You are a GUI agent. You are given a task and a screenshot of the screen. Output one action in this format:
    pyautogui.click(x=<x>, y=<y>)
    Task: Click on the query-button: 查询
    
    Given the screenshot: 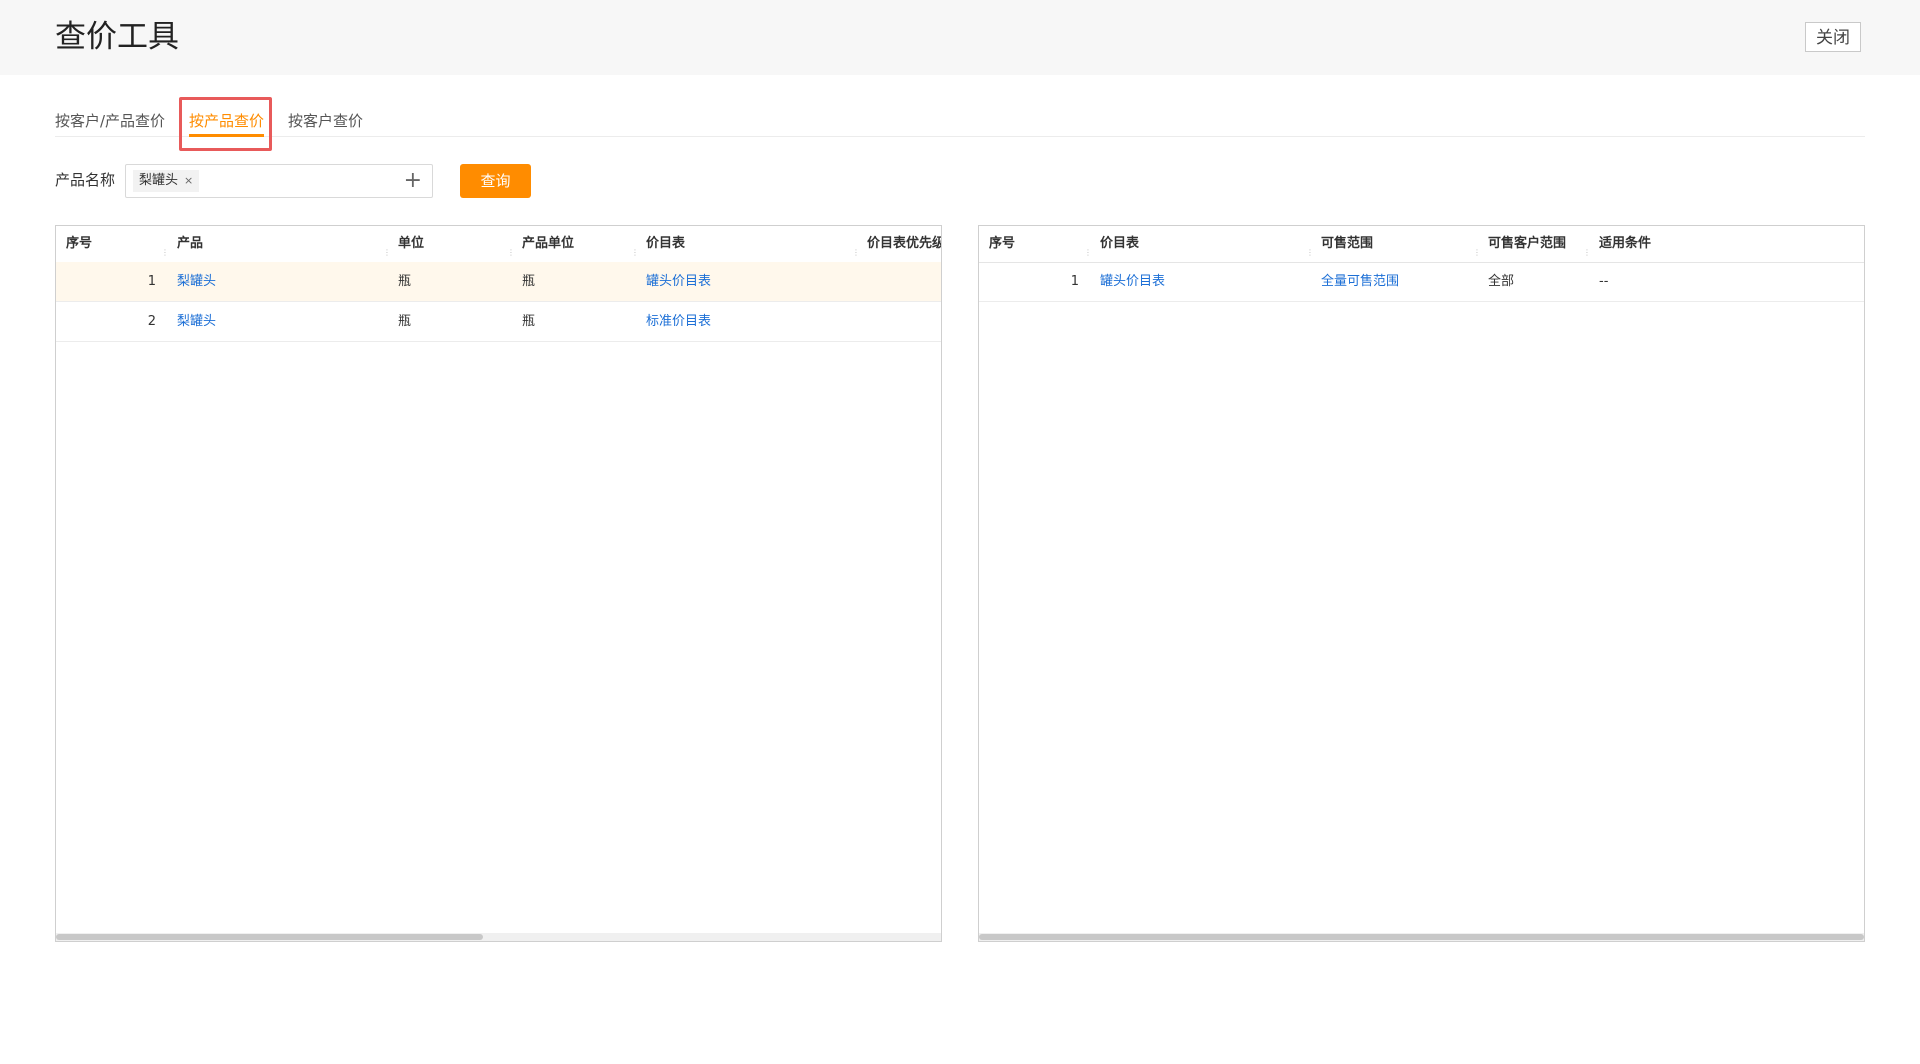 What is the action you would take?
    pyautogui.click(x=495, y=181)
    